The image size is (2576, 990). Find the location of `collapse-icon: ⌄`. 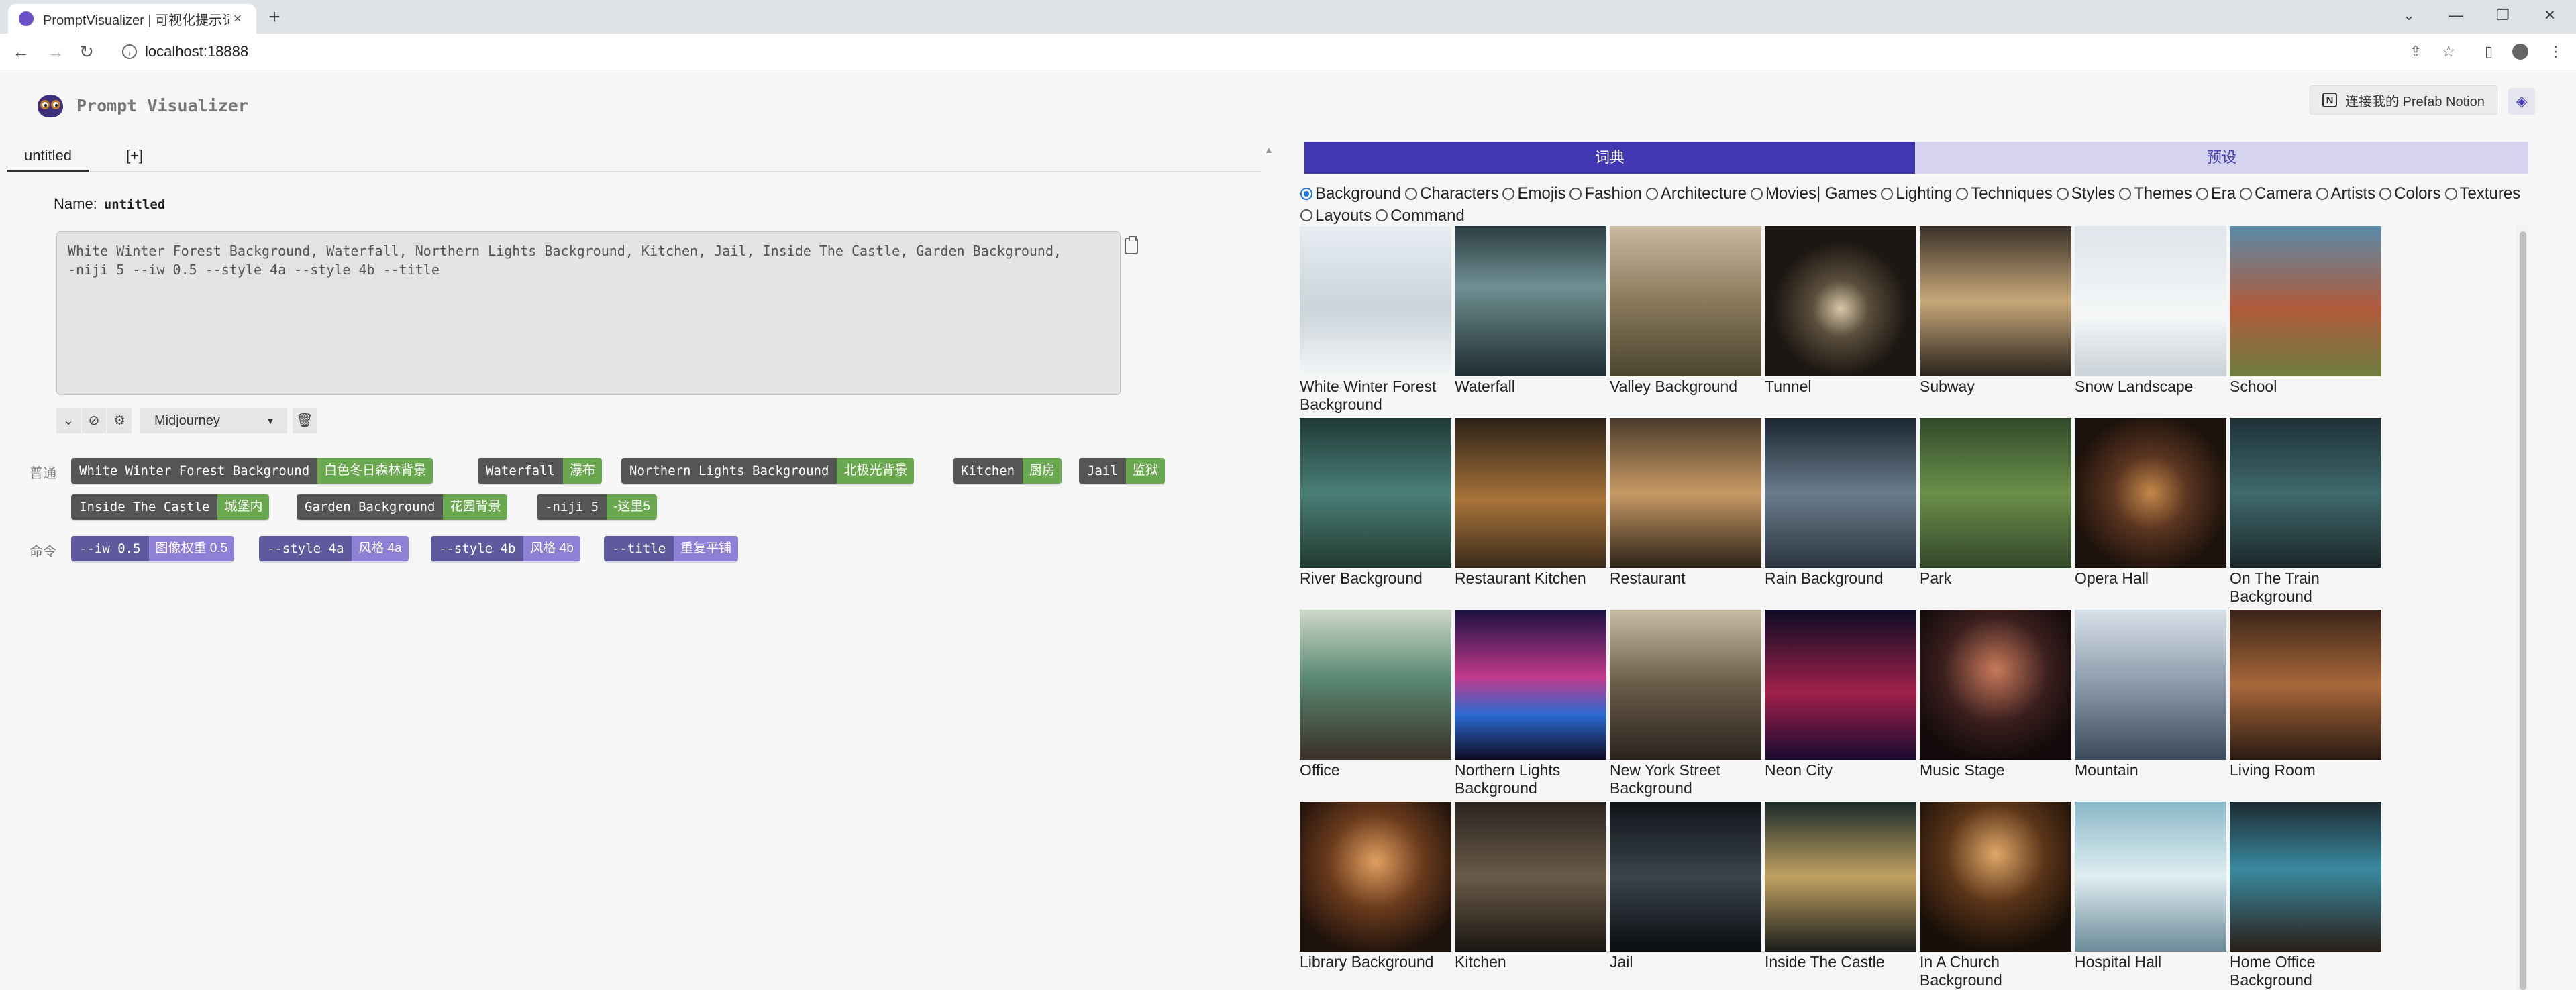

collapse-icon: ⌄ is located at coordinates (68, 421).